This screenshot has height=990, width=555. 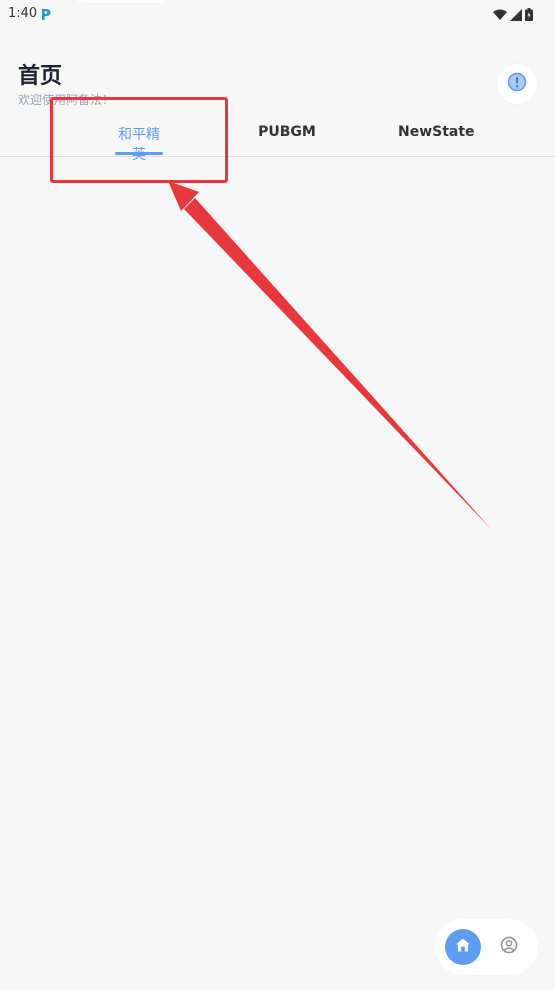 What do you see at coordinates (516, 15) in the screenshot?
I see `signal-icon` at bounding box center [516, 15].